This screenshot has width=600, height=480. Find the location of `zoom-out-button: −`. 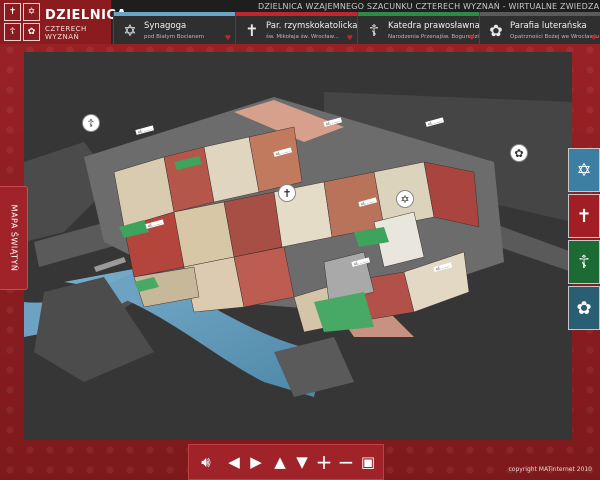

zoom-out-button: − is located at coordinates (346, 462).